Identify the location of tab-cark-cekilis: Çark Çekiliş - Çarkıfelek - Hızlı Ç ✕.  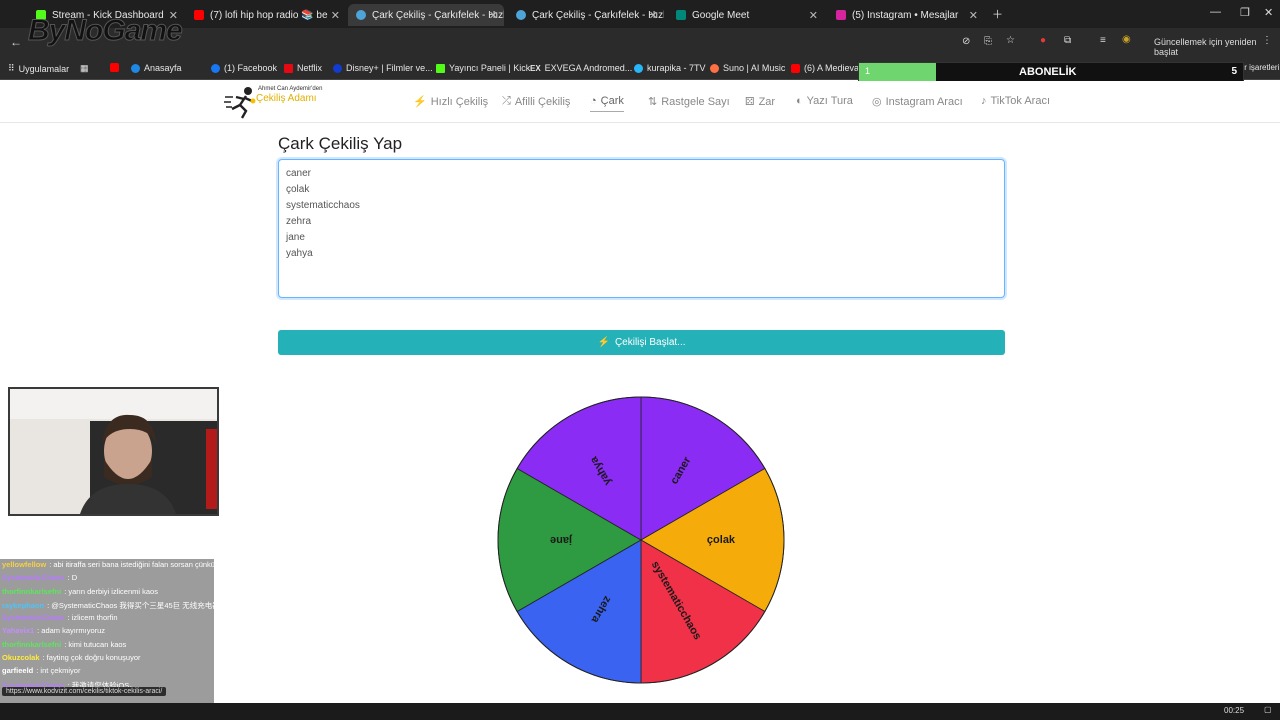
(586, 15).